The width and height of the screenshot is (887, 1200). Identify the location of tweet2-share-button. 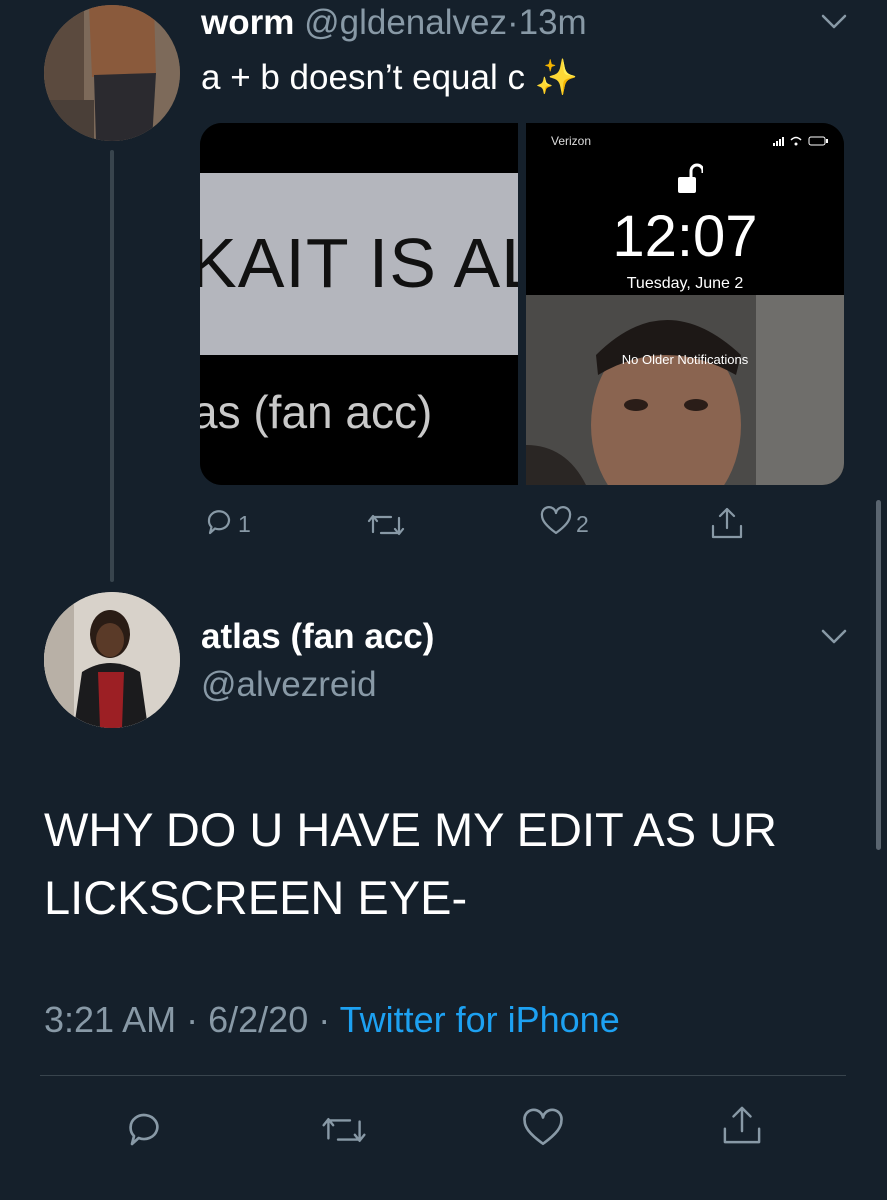
(742, 1125).